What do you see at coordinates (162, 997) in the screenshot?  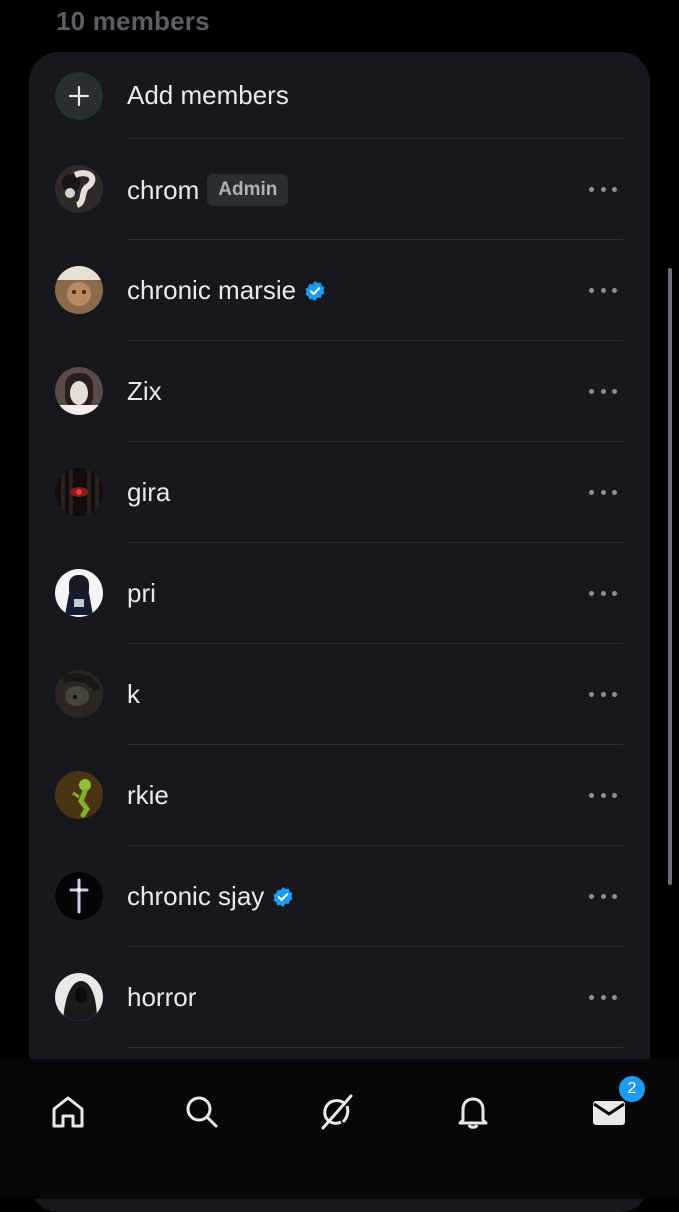 I see `member-name: horror` at bounding box center [162, 997].